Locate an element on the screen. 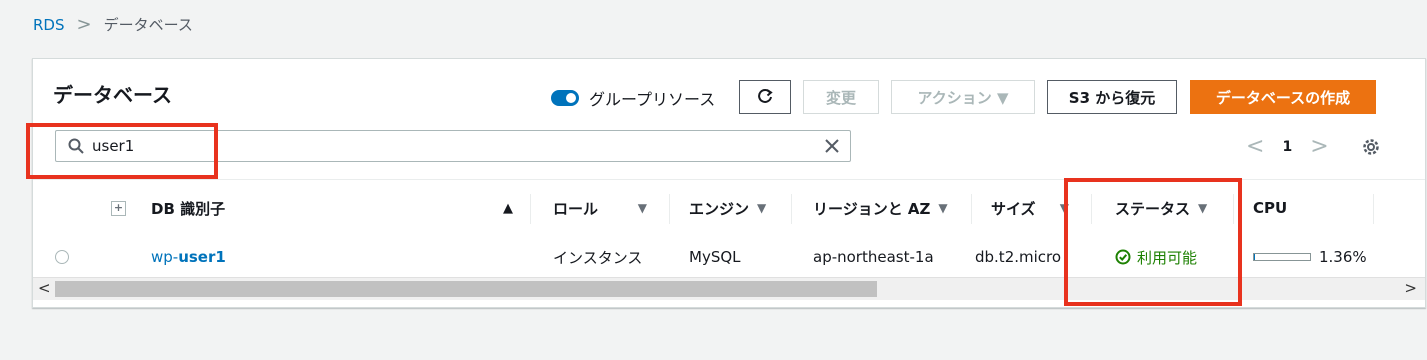 Image resolution: width=1427 pixels, height=360 pixels. cpu-usage-fill is located at coordinates (1254, 257).